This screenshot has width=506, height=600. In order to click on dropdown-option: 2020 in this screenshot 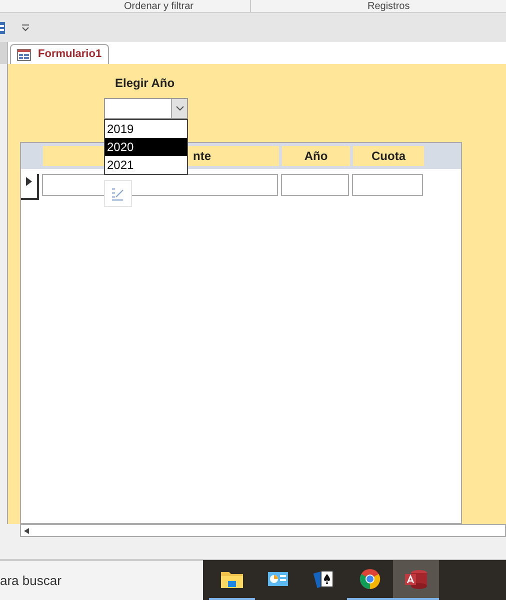, I will do `click(146, 147)`.